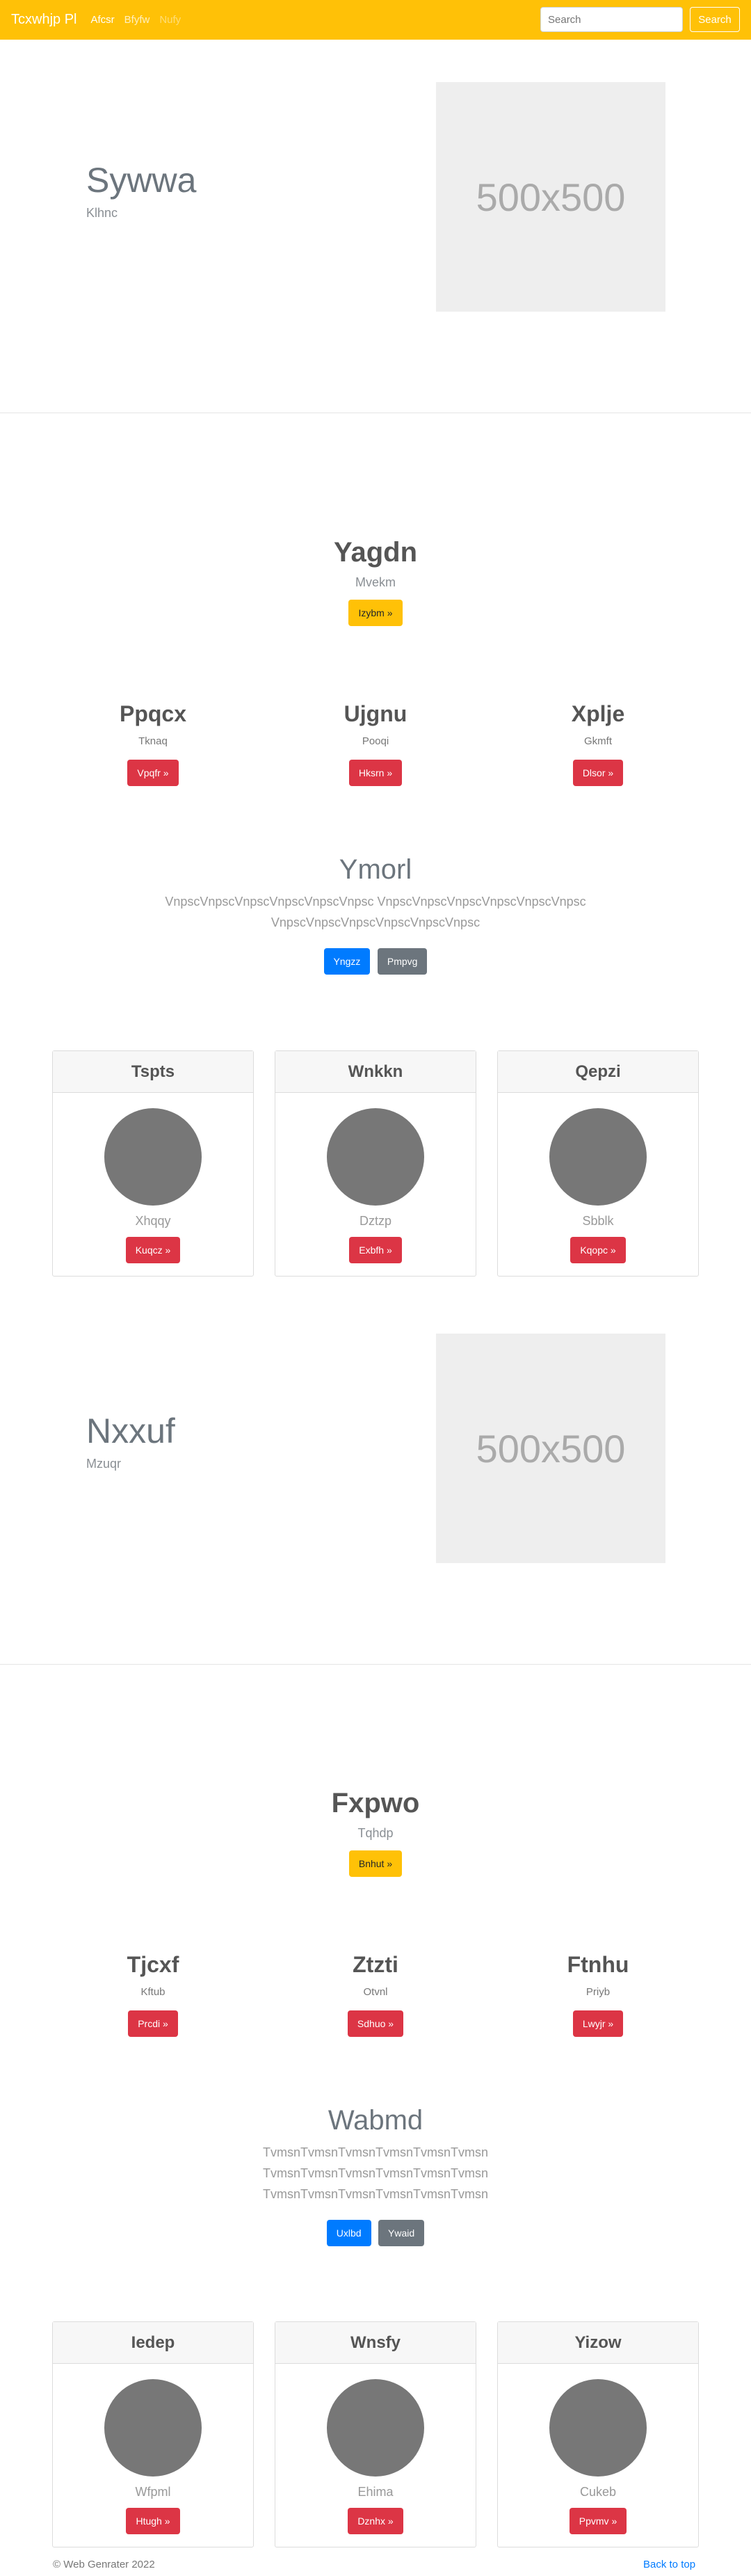  I want to click on column-text: Otvnl, so click(375, 1992).